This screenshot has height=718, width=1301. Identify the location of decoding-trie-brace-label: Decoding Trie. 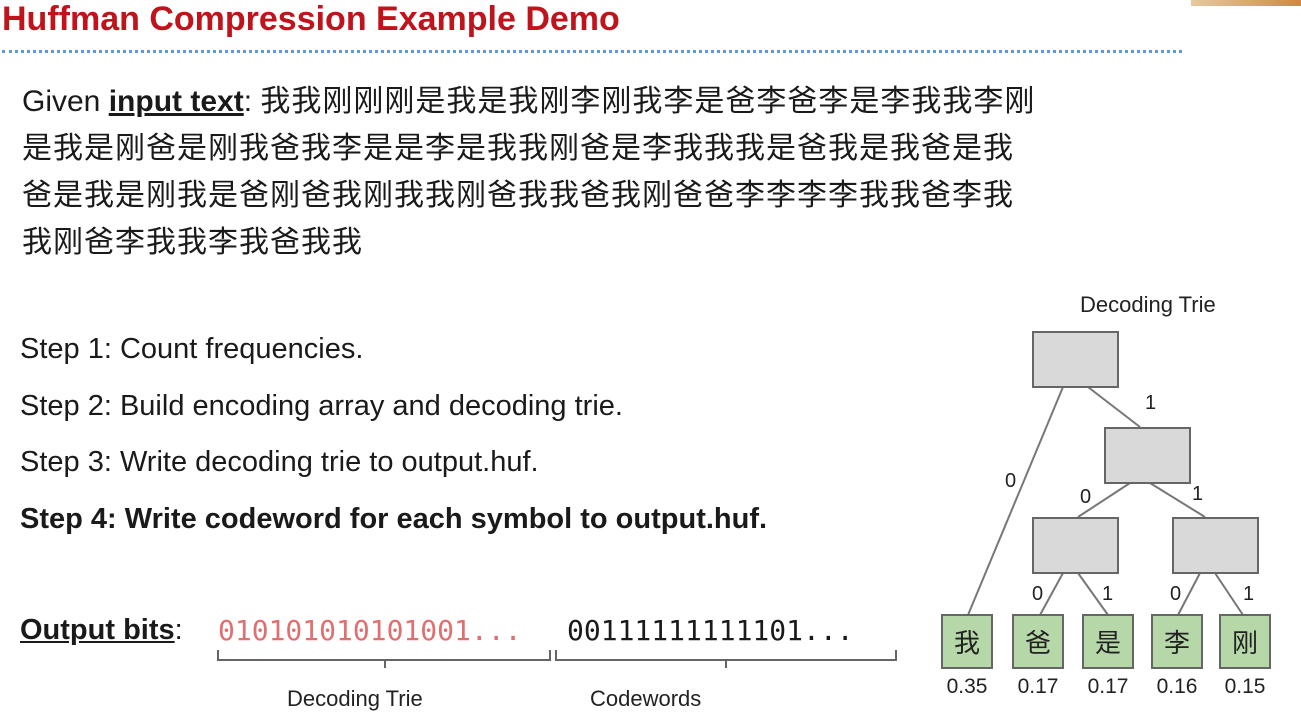
(355, 698).